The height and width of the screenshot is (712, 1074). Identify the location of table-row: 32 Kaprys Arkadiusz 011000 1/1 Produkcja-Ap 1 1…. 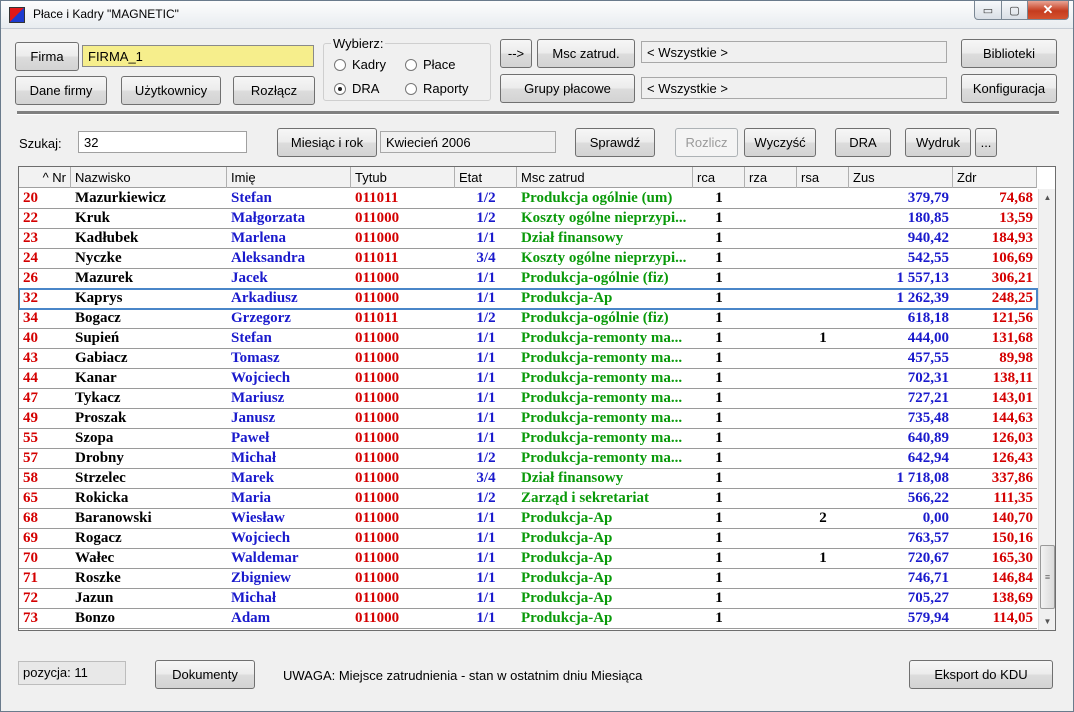
(528, 299).